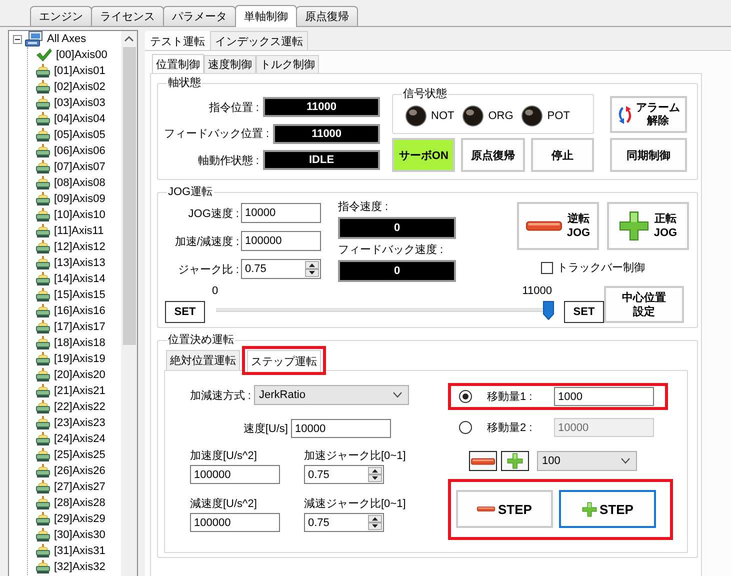 The width and height of the screenshot is (731, 576). I want to click on tree-item: [07]Axis07, so click(71, 167).